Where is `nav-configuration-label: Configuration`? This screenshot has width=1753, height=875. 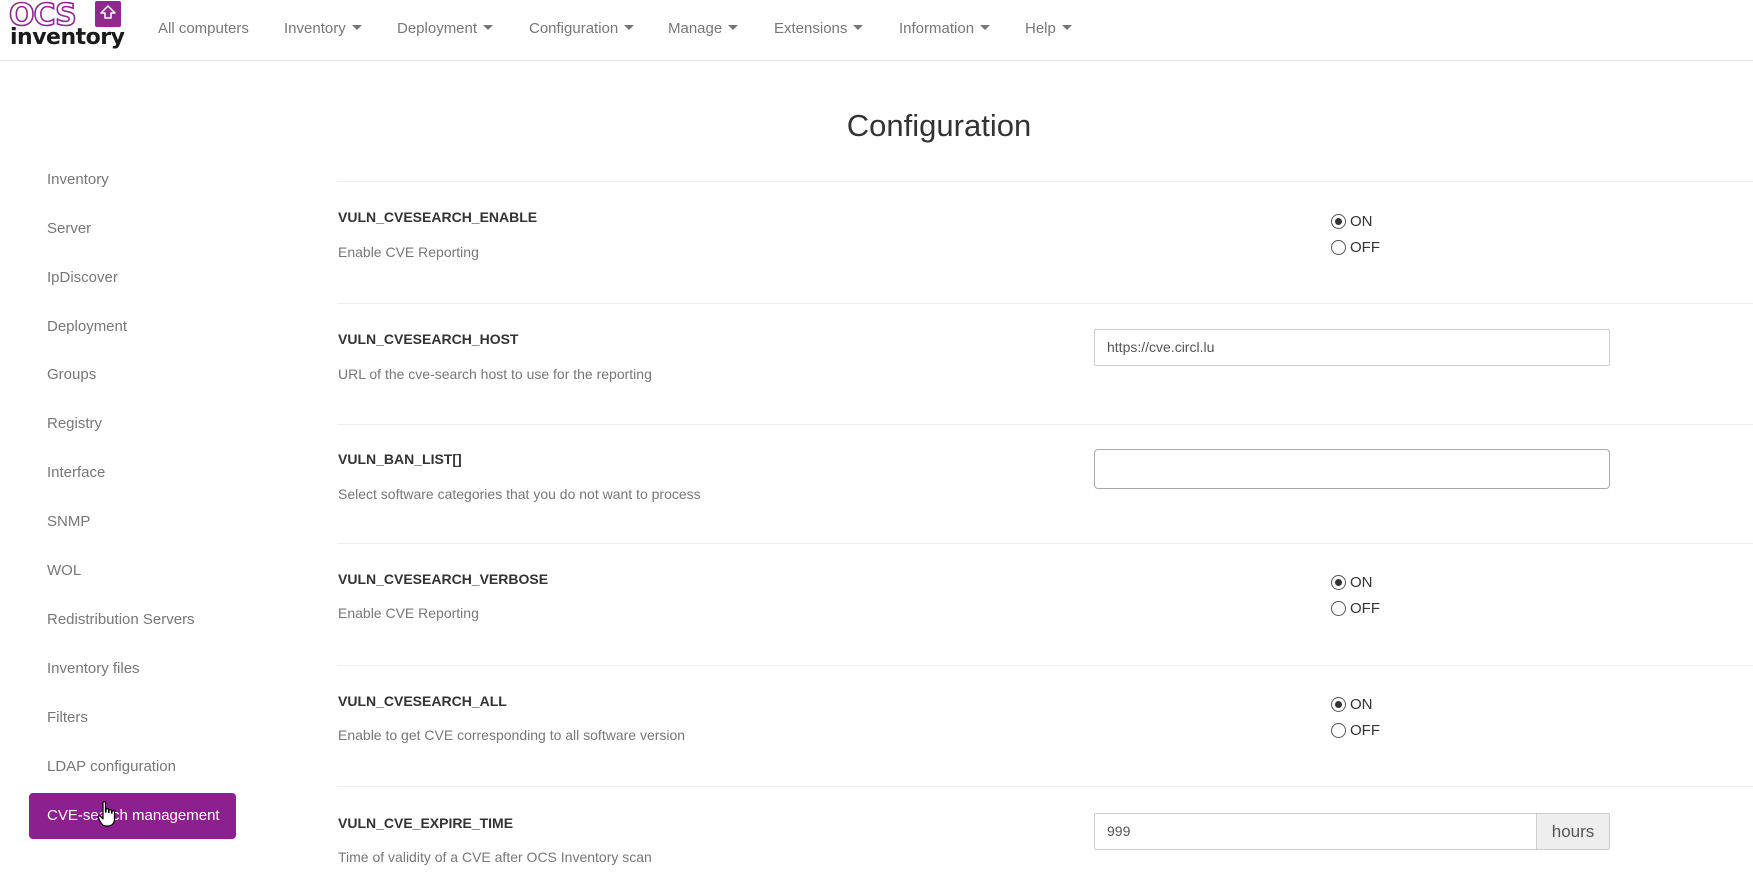 nav-configuration-label: Configuration is located at coordinates (574, 28).